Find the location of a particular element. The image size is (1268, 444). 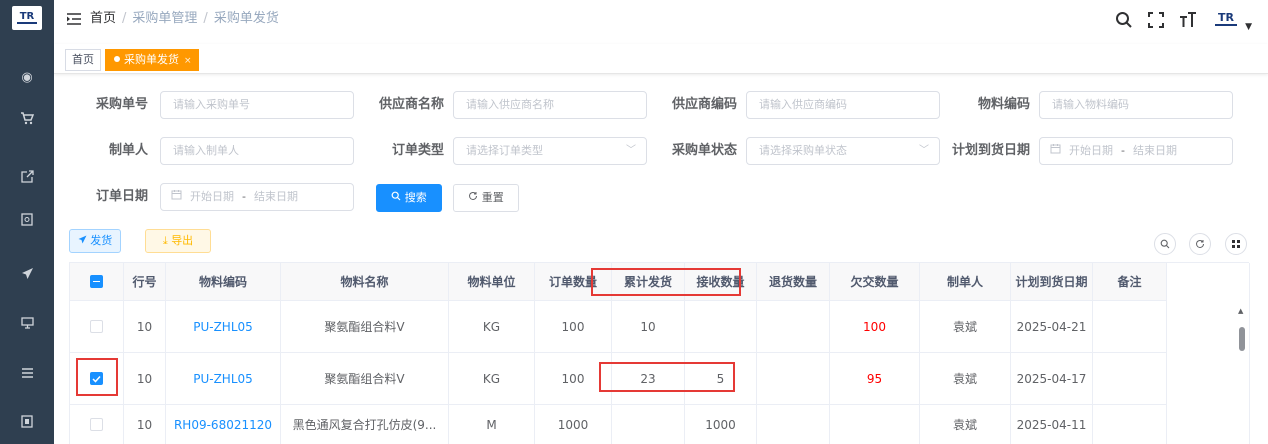

chevron-down-icon: ﹀ is located at coordinates (924, 150).